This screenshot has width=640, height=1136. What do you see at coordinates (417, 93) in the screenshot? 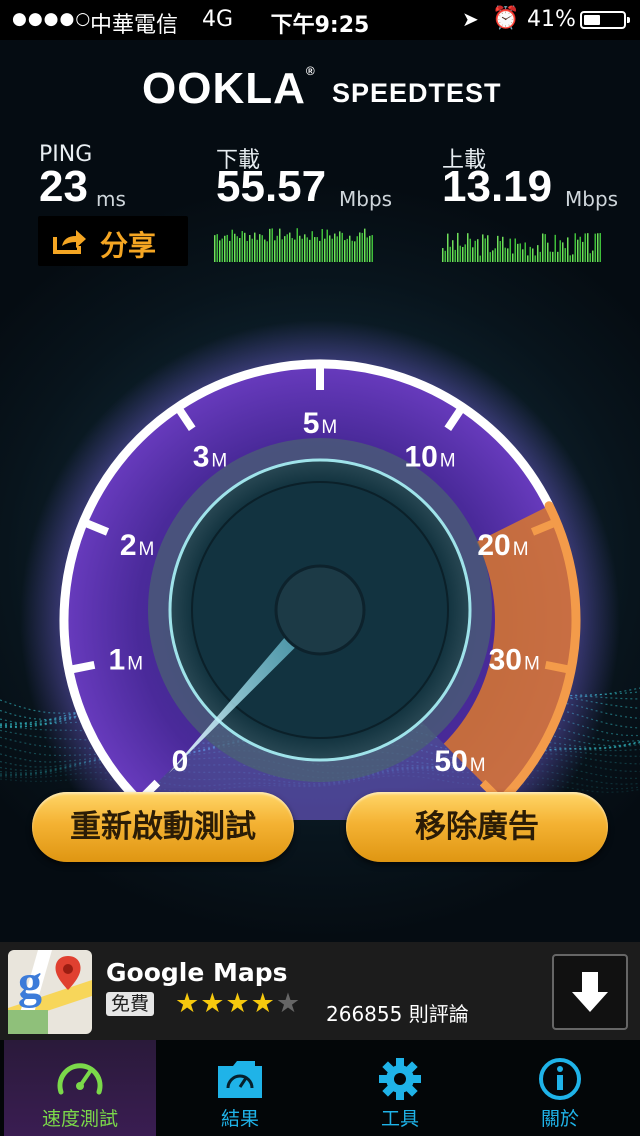
I see `app-title: SPEEDTEST` at bounding box center [417, 93].